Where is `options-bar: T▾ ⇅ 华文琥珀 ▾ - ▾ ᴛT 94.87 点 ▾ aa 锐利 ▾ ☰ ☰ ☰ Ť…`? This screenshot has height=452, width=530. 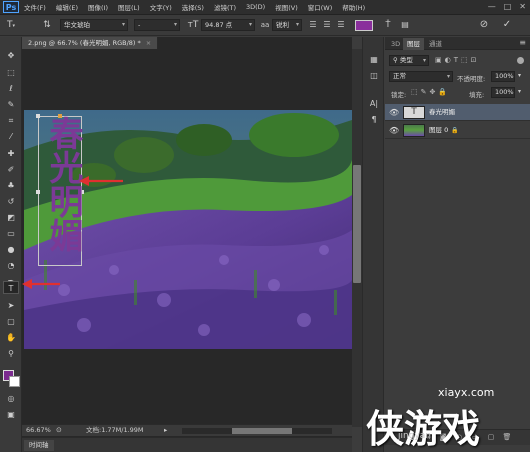 options-bar: T▾ ⇅ 华文琥珀 ▾ - ▾ ᴛT 94.87 点 ▾ aa 锐利 ▾ ☰ ☰ ☰ Ť… is located at coordinates (265, 25).